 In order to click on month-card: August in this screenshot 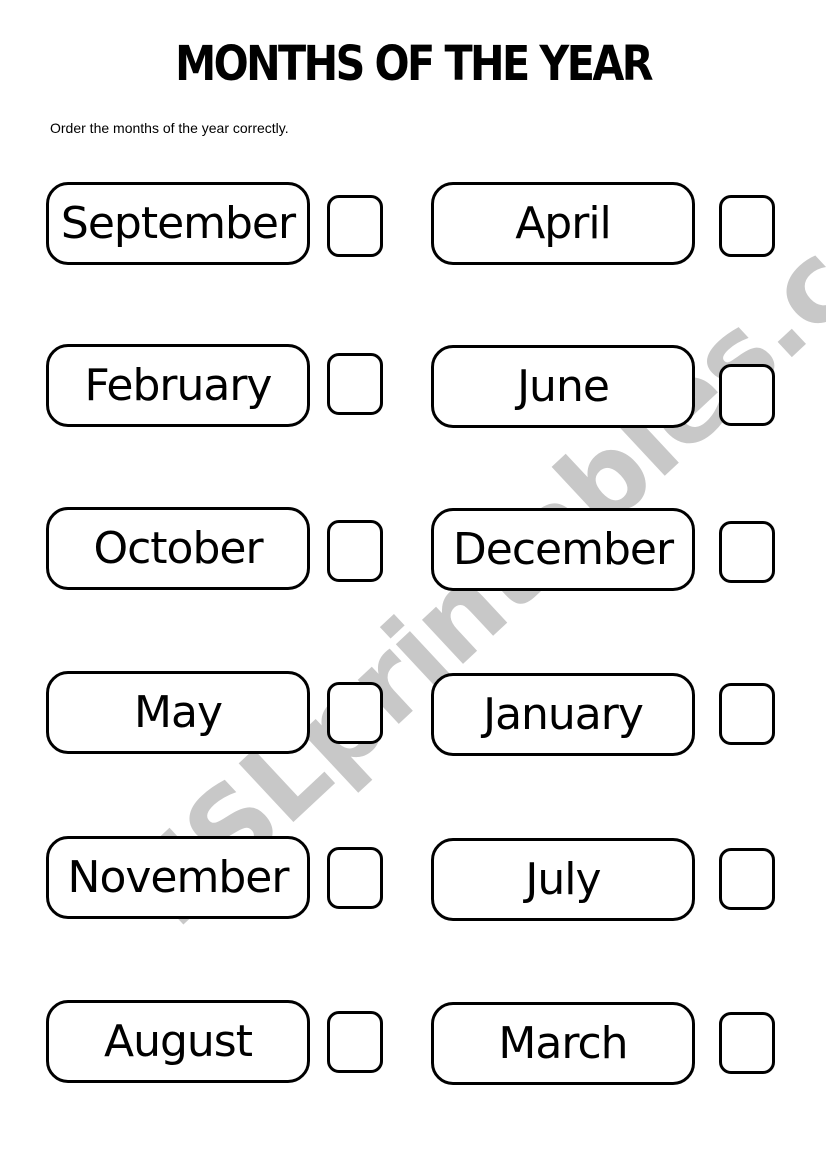, I will do `click(181, 1043)`.